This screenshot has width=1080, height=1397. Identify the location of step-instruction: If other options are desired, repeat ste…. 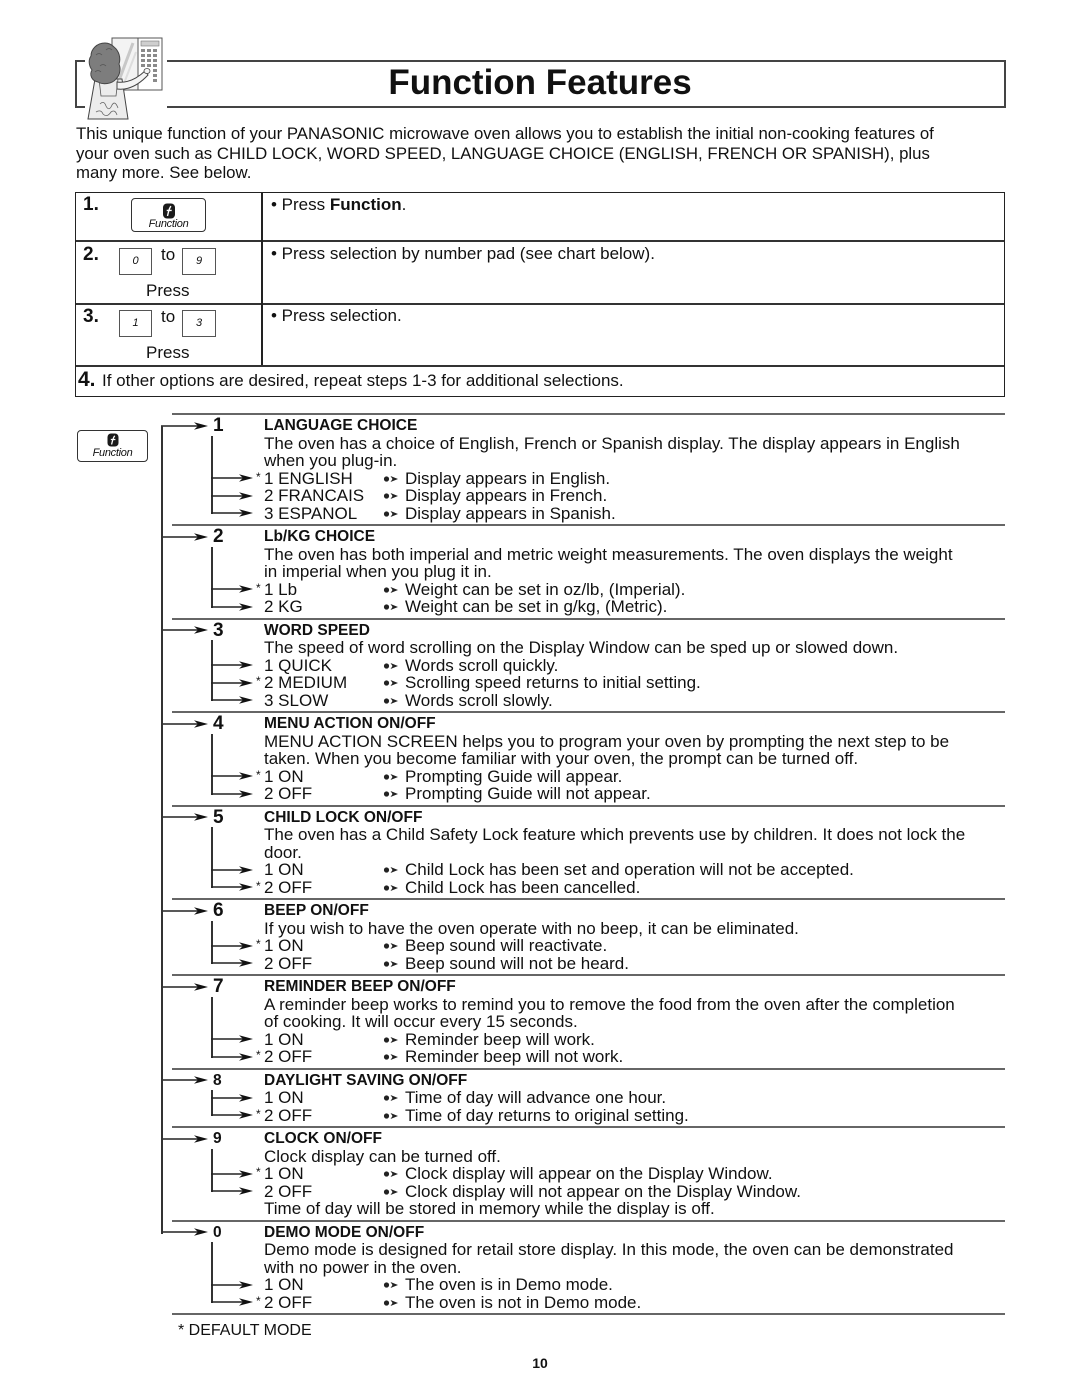
(363, 380).